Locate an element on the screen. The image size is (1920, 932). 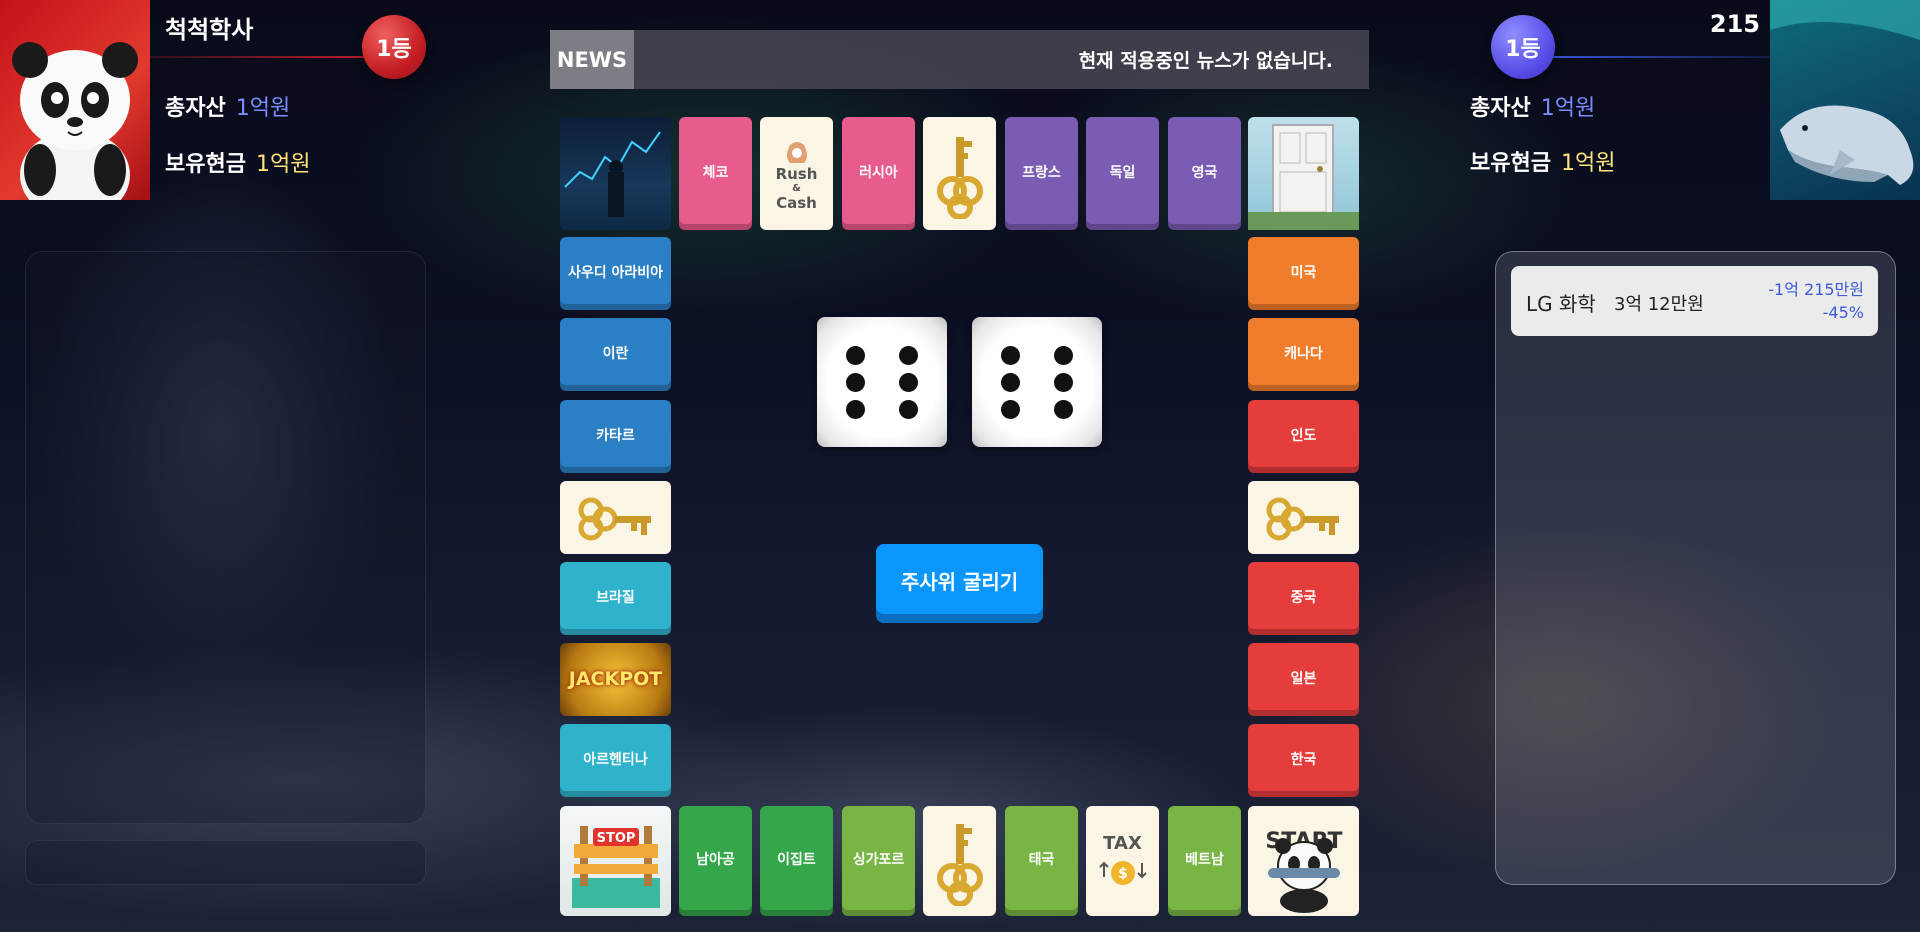
tile-rush-cash: Rush & Cash is located at coordinates (796, 173).